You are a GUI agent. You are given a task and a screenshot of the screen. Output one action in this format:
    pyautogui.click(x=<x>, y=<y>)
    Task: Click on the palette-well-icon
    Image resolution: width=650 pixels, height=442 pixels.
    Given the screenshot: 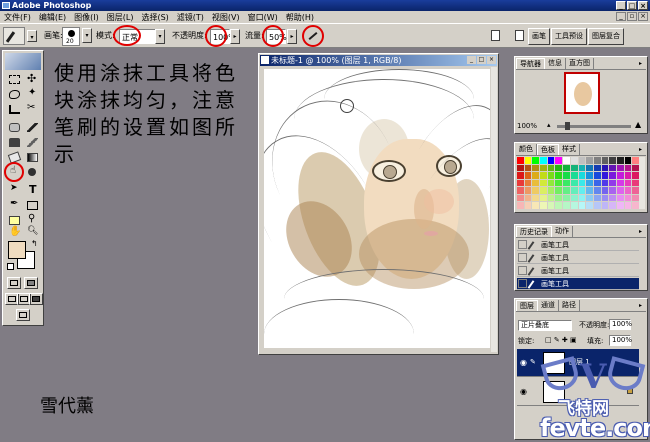 What is the action you would take?
    pyautogui.click(x=519, y=35)
    